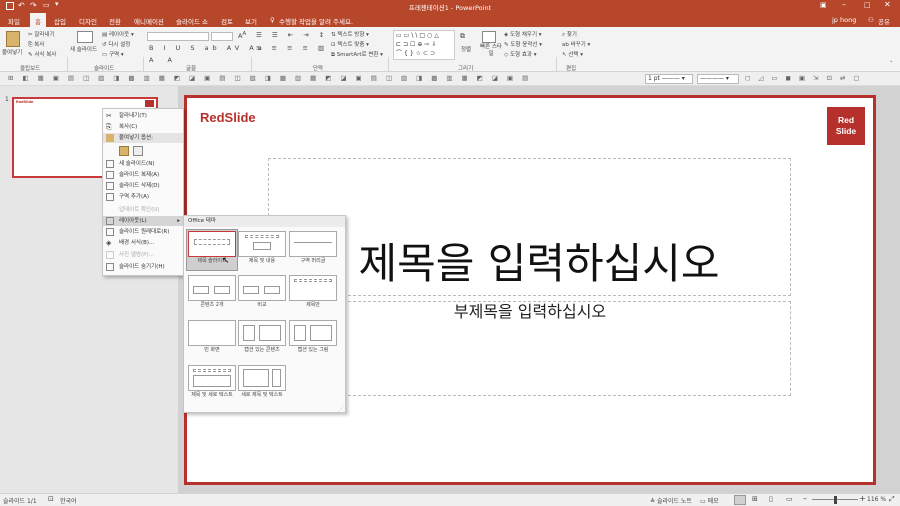 This screenshot has height=506, width=900. Describe the element at coordinates (143, 232) in the screenshot. I see `menu-reset-slide: 슬라이드 원래대로(R)` at that location.